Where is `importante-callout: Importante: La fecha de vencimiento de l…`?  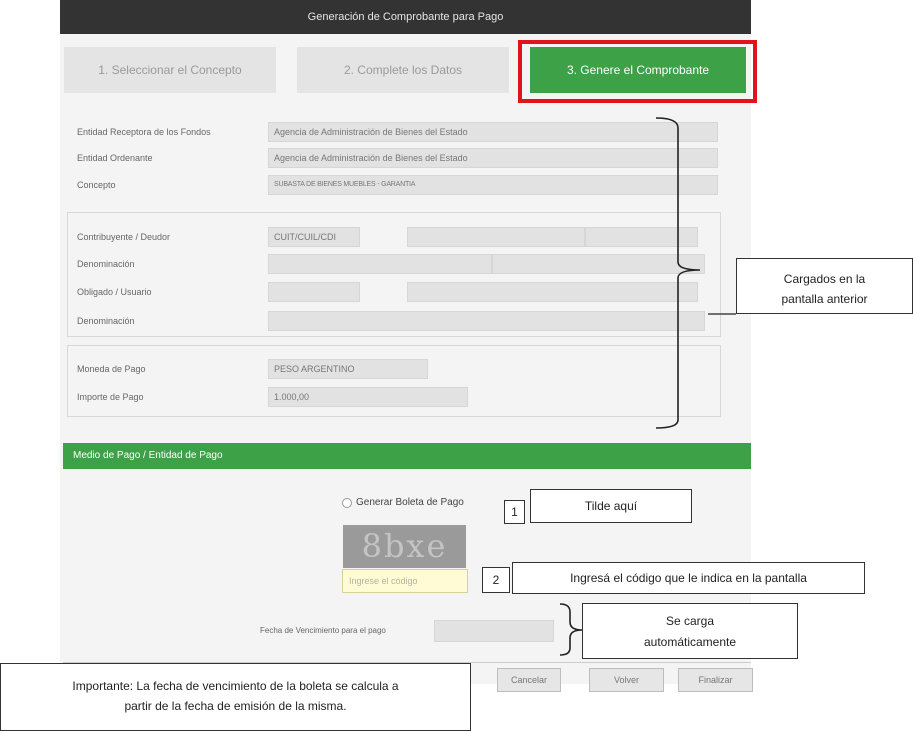 importante-callout: Importante: La fecha de vencimiento de l… is located at coordinates (235, 697).